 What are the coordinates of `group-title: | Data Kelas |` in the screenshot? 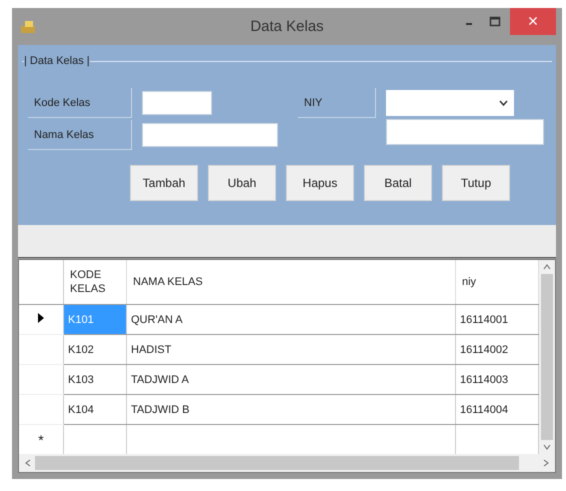 It's located at (57, 61).